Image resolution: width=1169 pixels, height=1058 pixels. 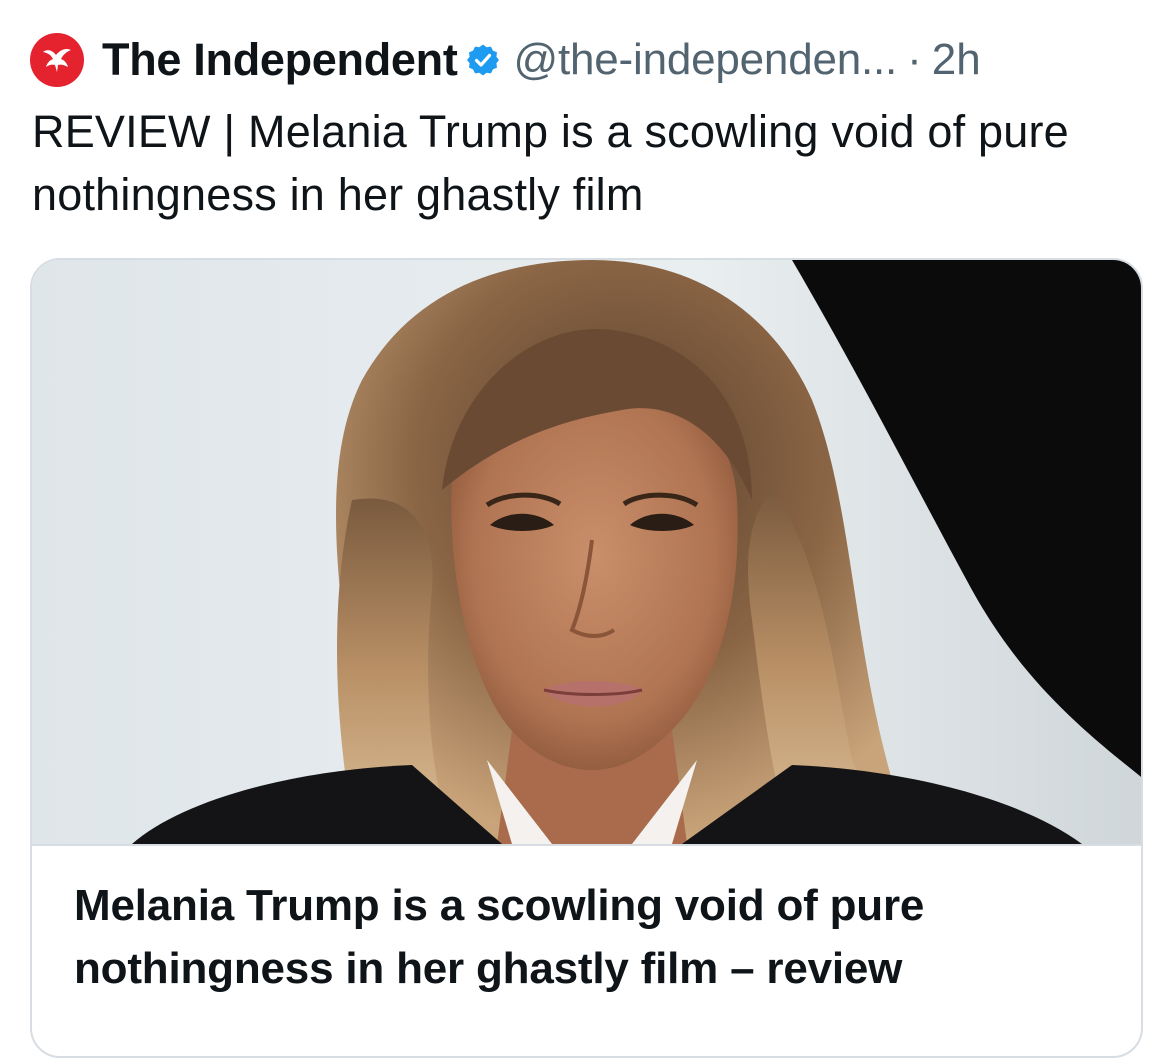 I want to click on post-header: The Independent @the-independen... · 2h, so click(x=505, y=60).